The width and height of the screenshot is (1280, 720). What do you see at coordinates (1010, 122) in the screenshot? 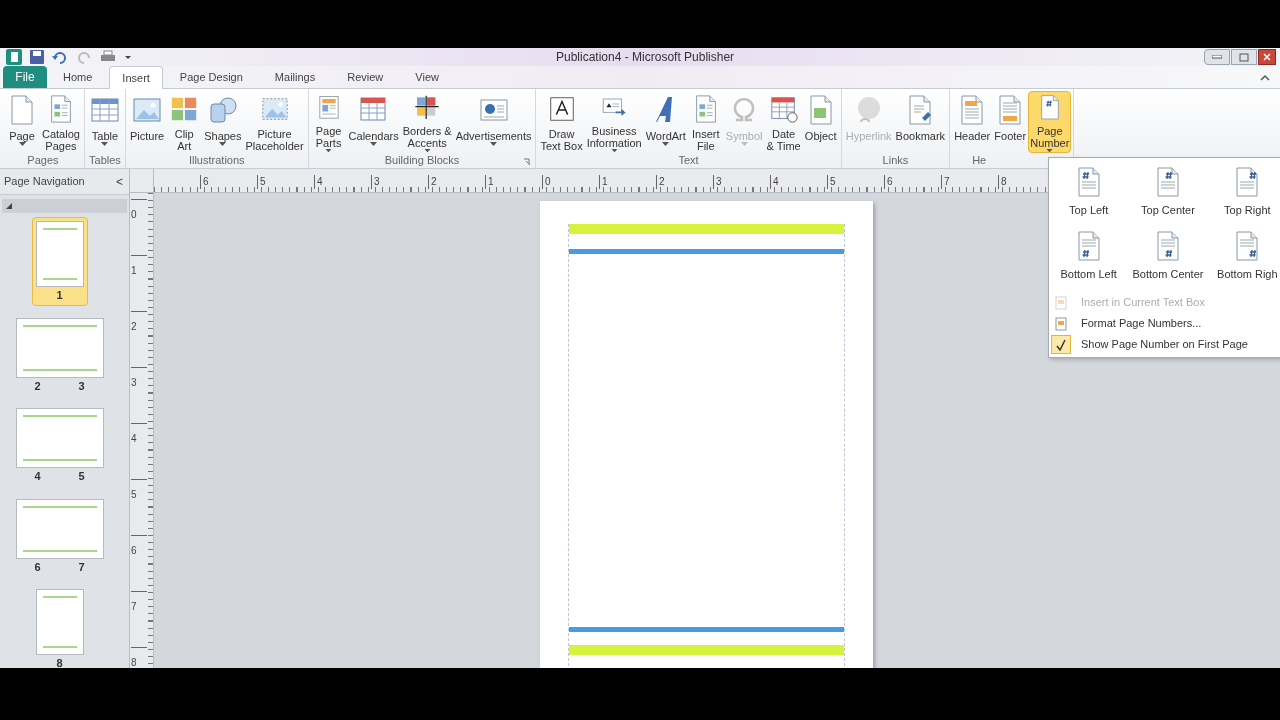
I see `ribbon-button: Footer` at bounding box center [1010, 122].